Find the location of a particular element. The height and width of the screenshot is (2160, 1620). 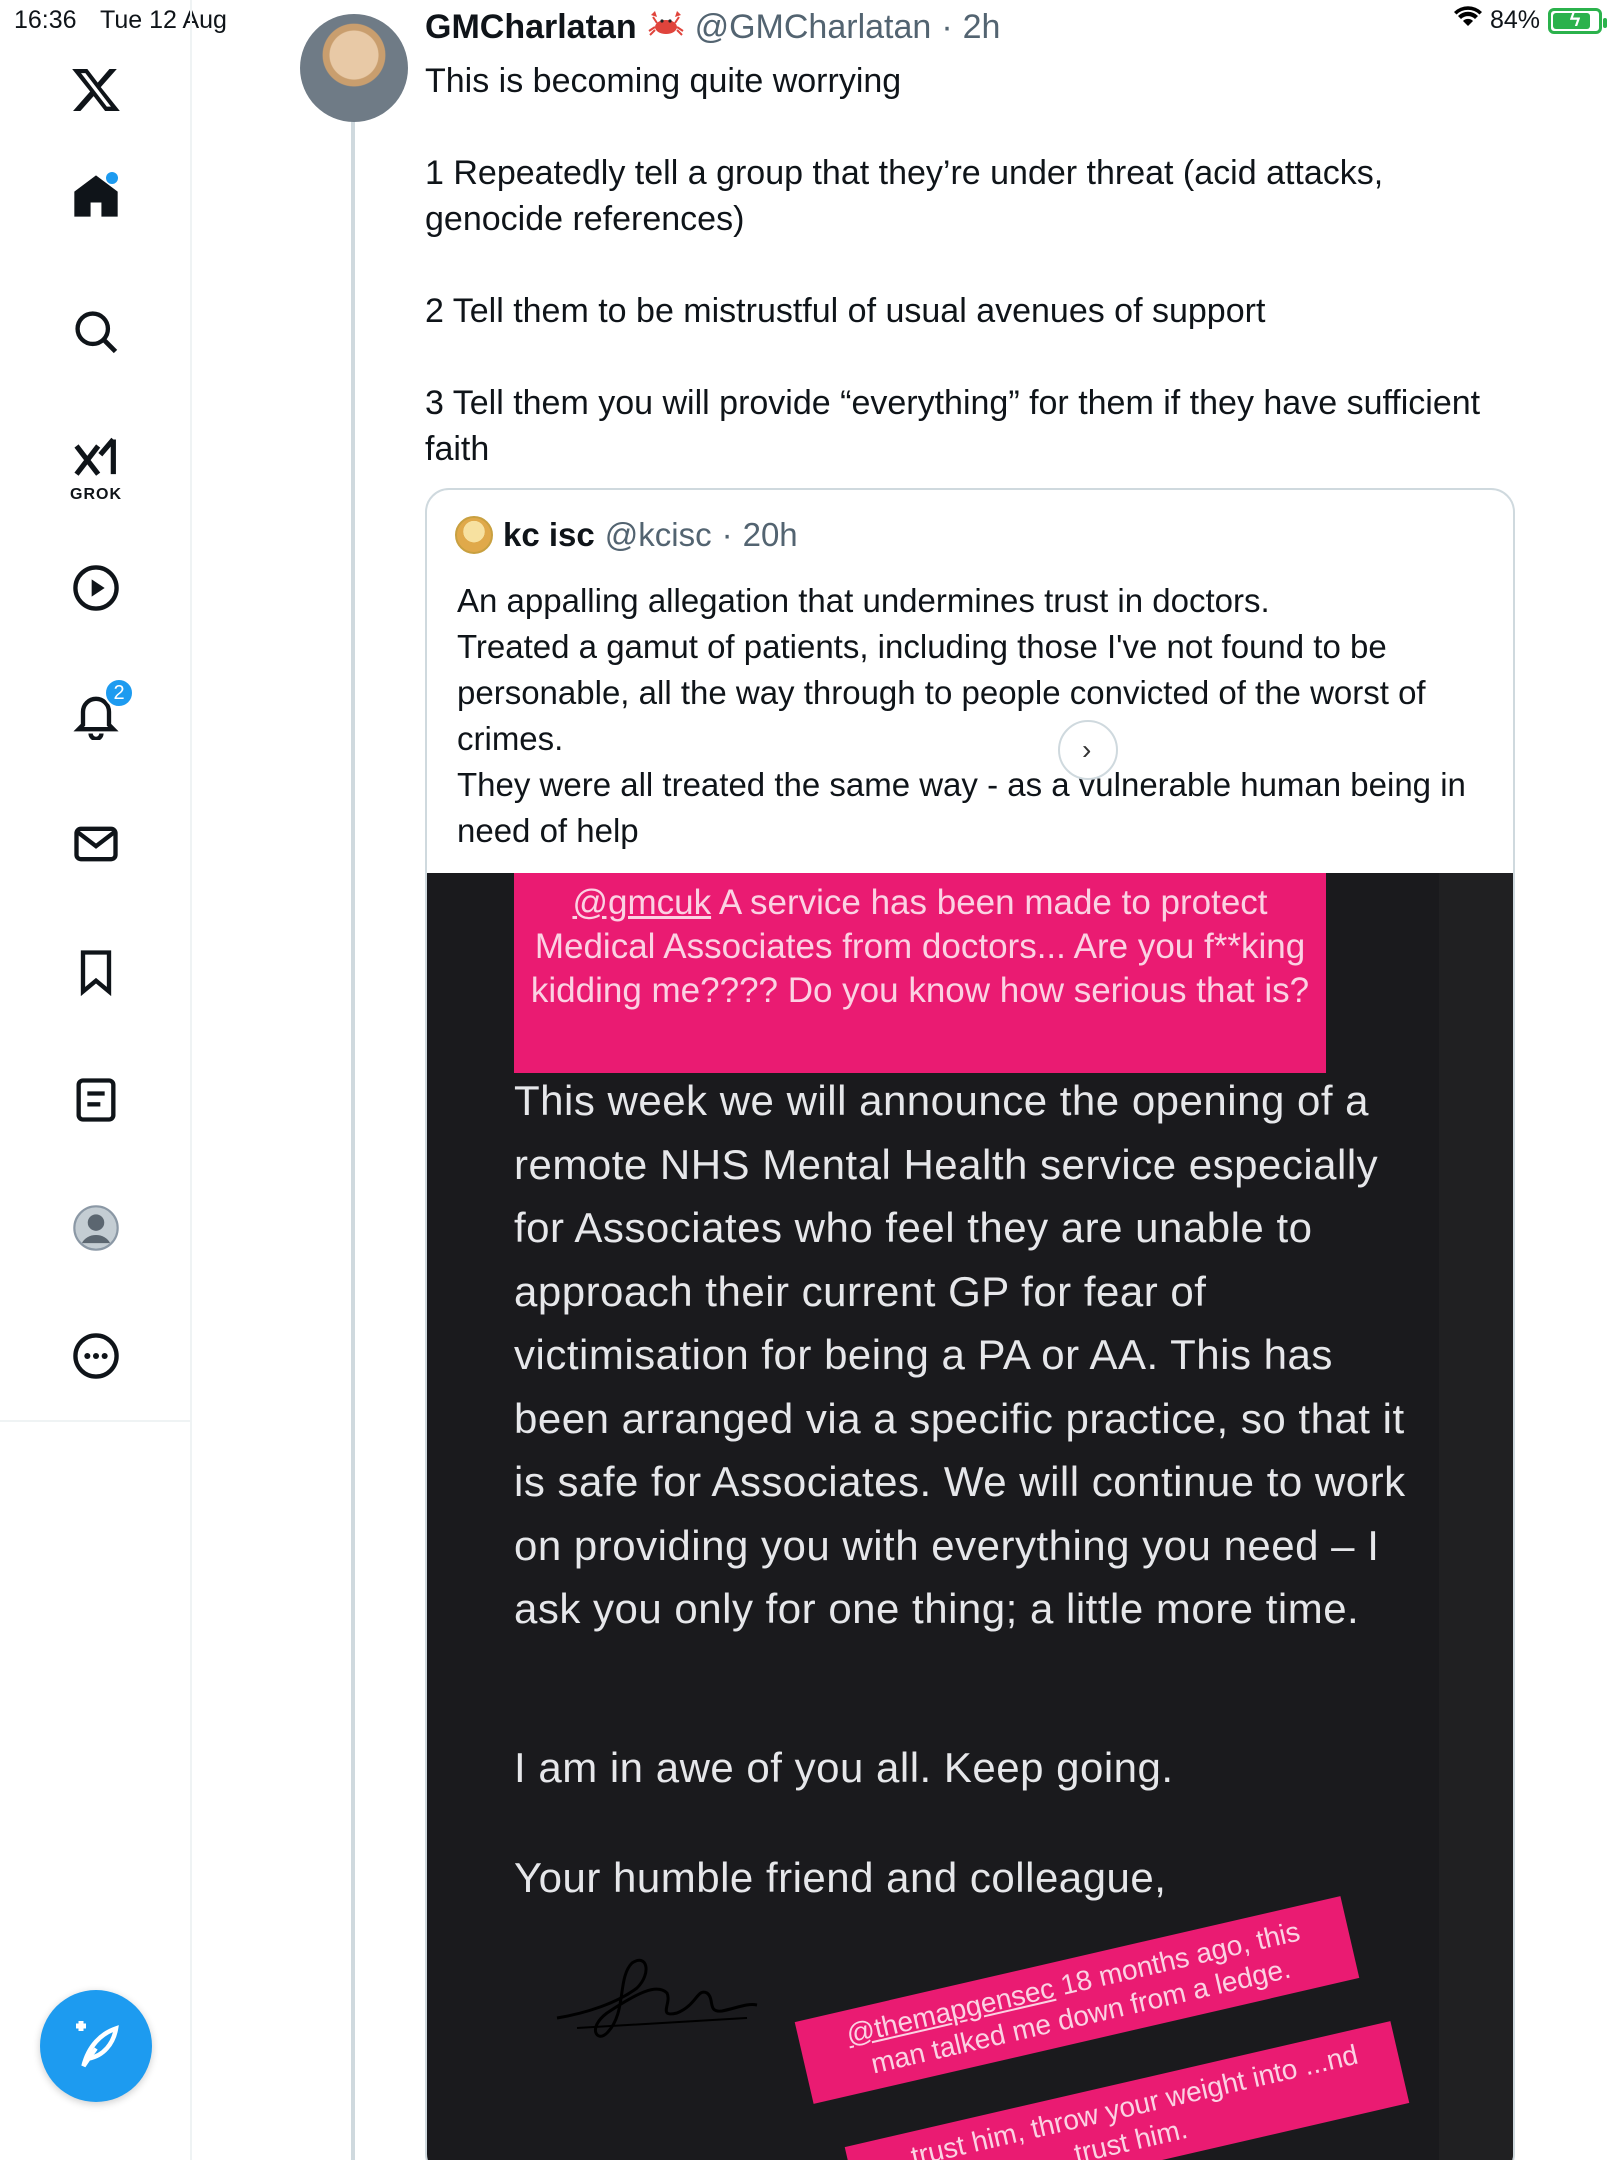

sidebar-divider is located at coordinates (96, 1421).